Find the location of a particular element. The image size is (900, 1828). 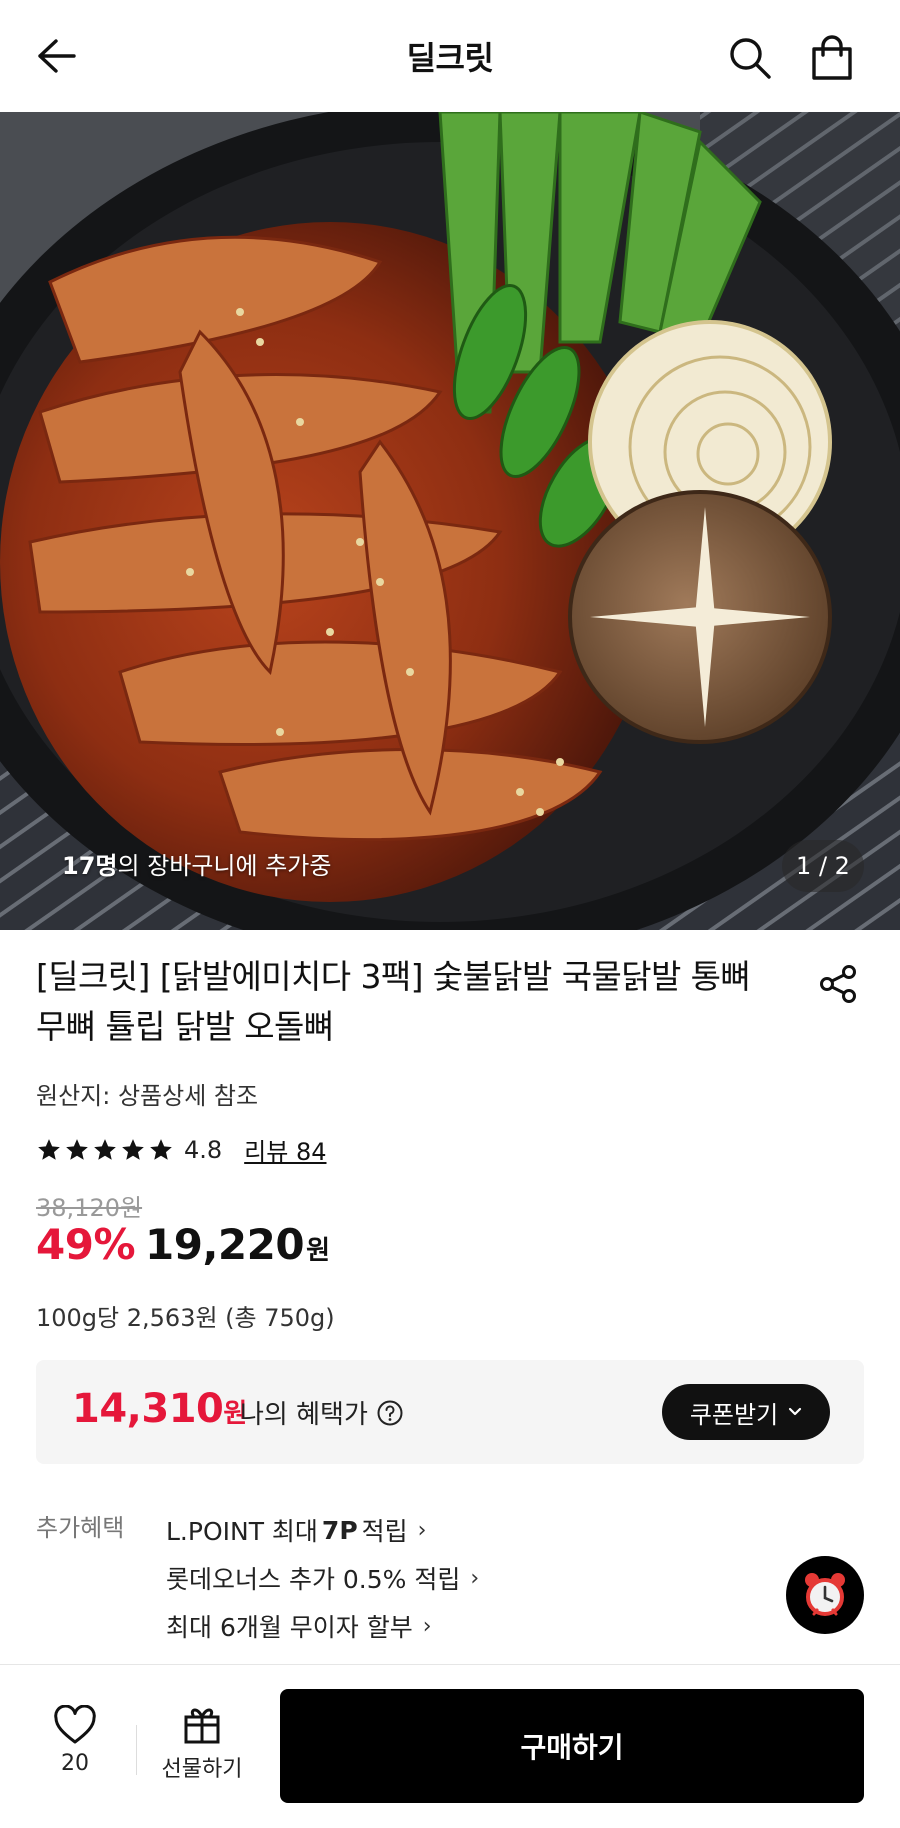

extra-item-text: L.POINT 최대 is located at coordinates (242, 1531).